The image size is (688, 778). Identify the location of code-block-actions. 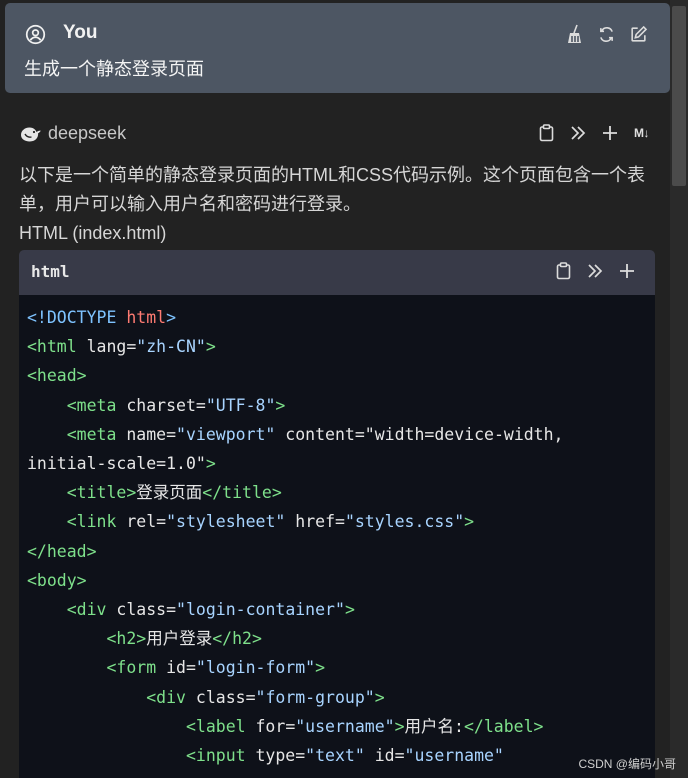
(595, 271).